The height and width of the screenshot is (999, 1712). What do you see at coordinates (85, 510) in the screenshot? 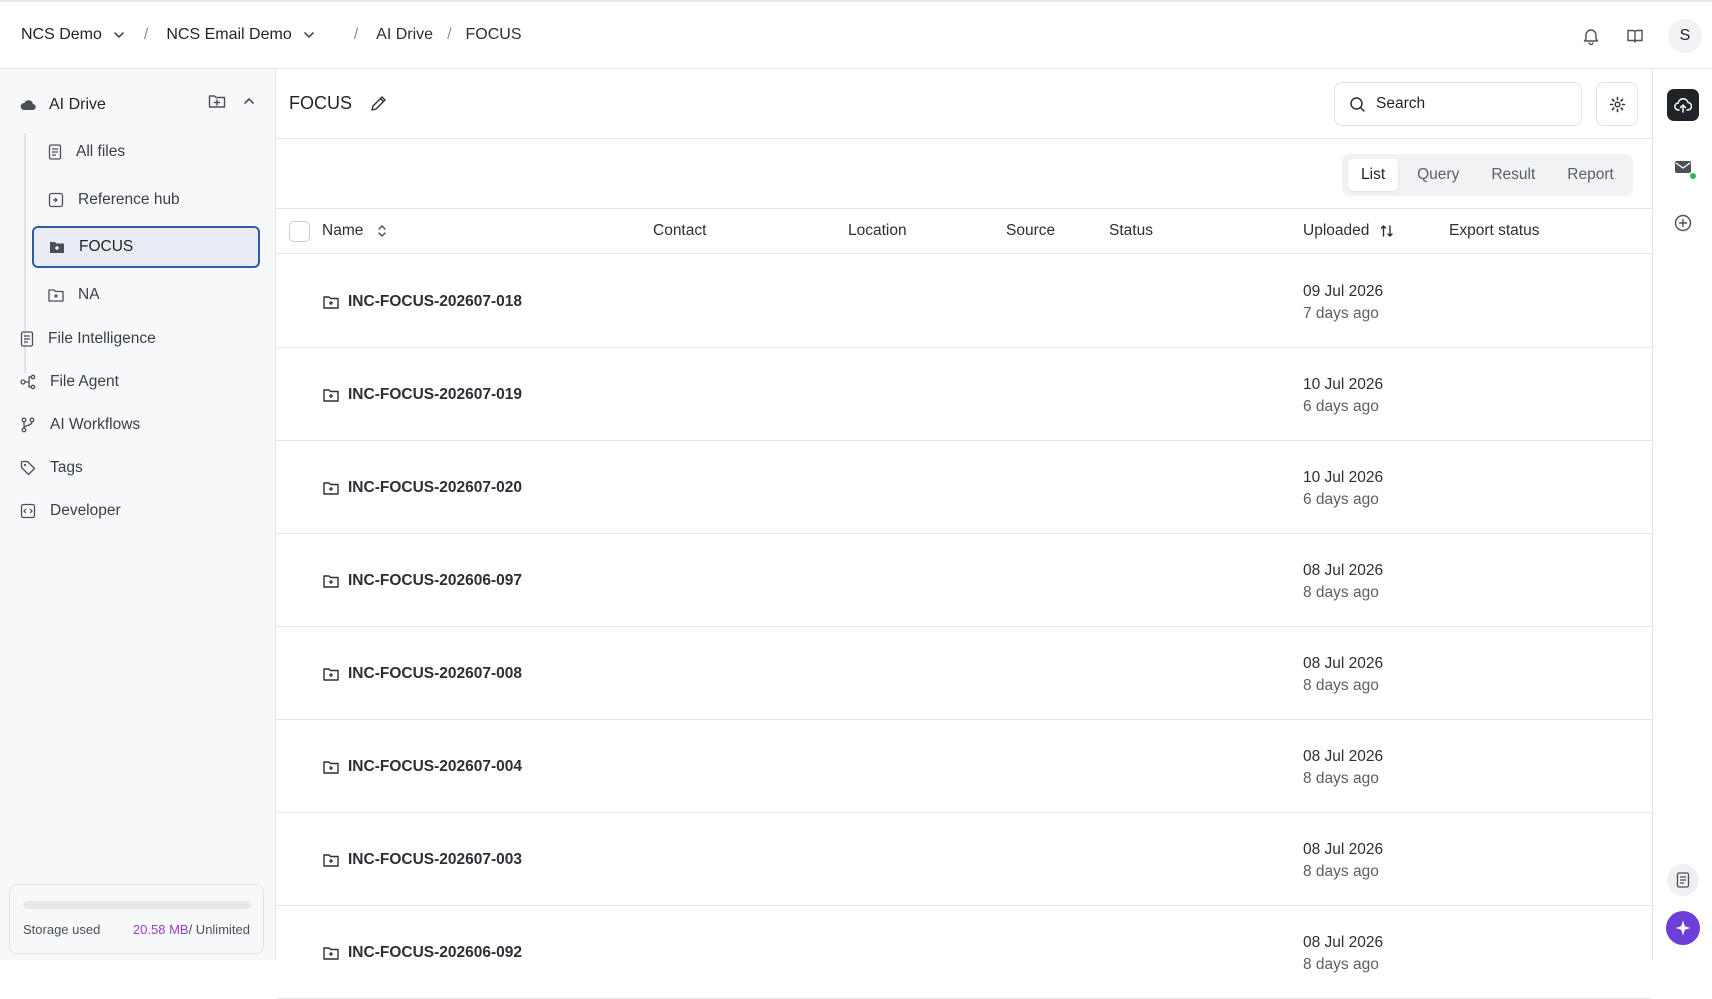
I see `sidebar-item-label: Developer` at bounding box center [85, 510].